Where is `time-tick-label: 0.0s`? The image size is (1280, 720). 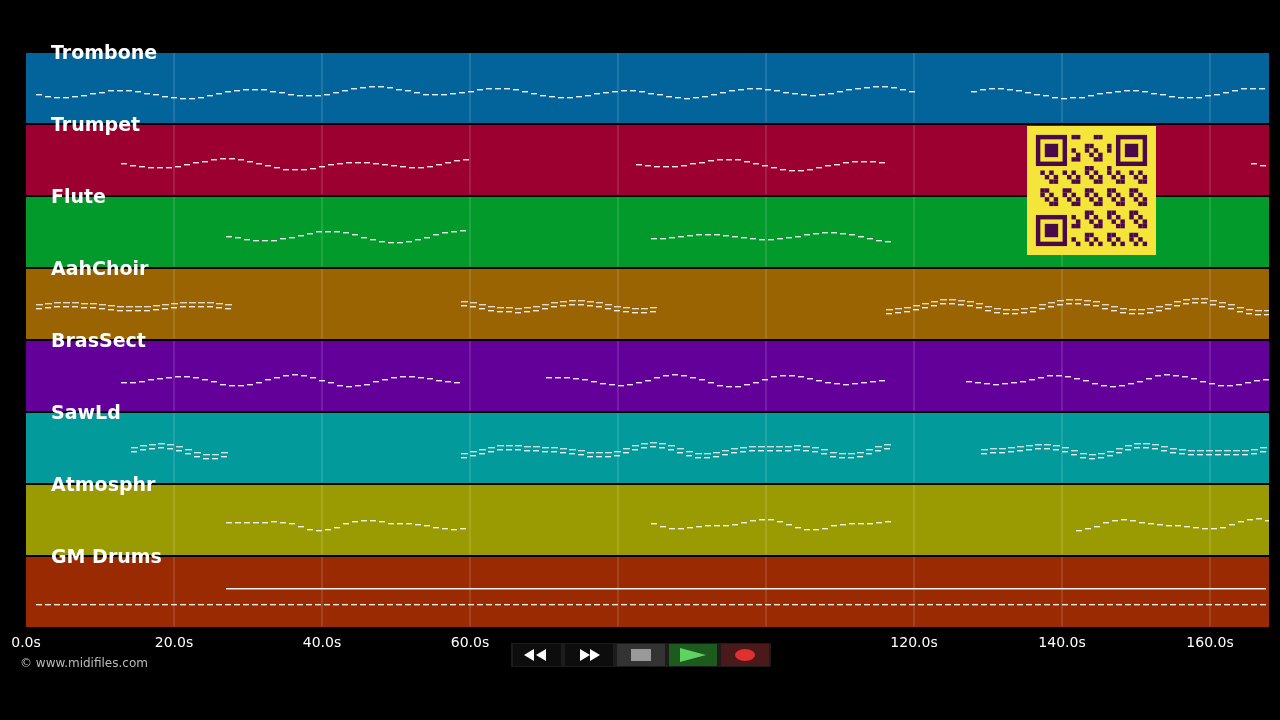
time-tick-label: 0.0s is located at coordinates (26, 641).